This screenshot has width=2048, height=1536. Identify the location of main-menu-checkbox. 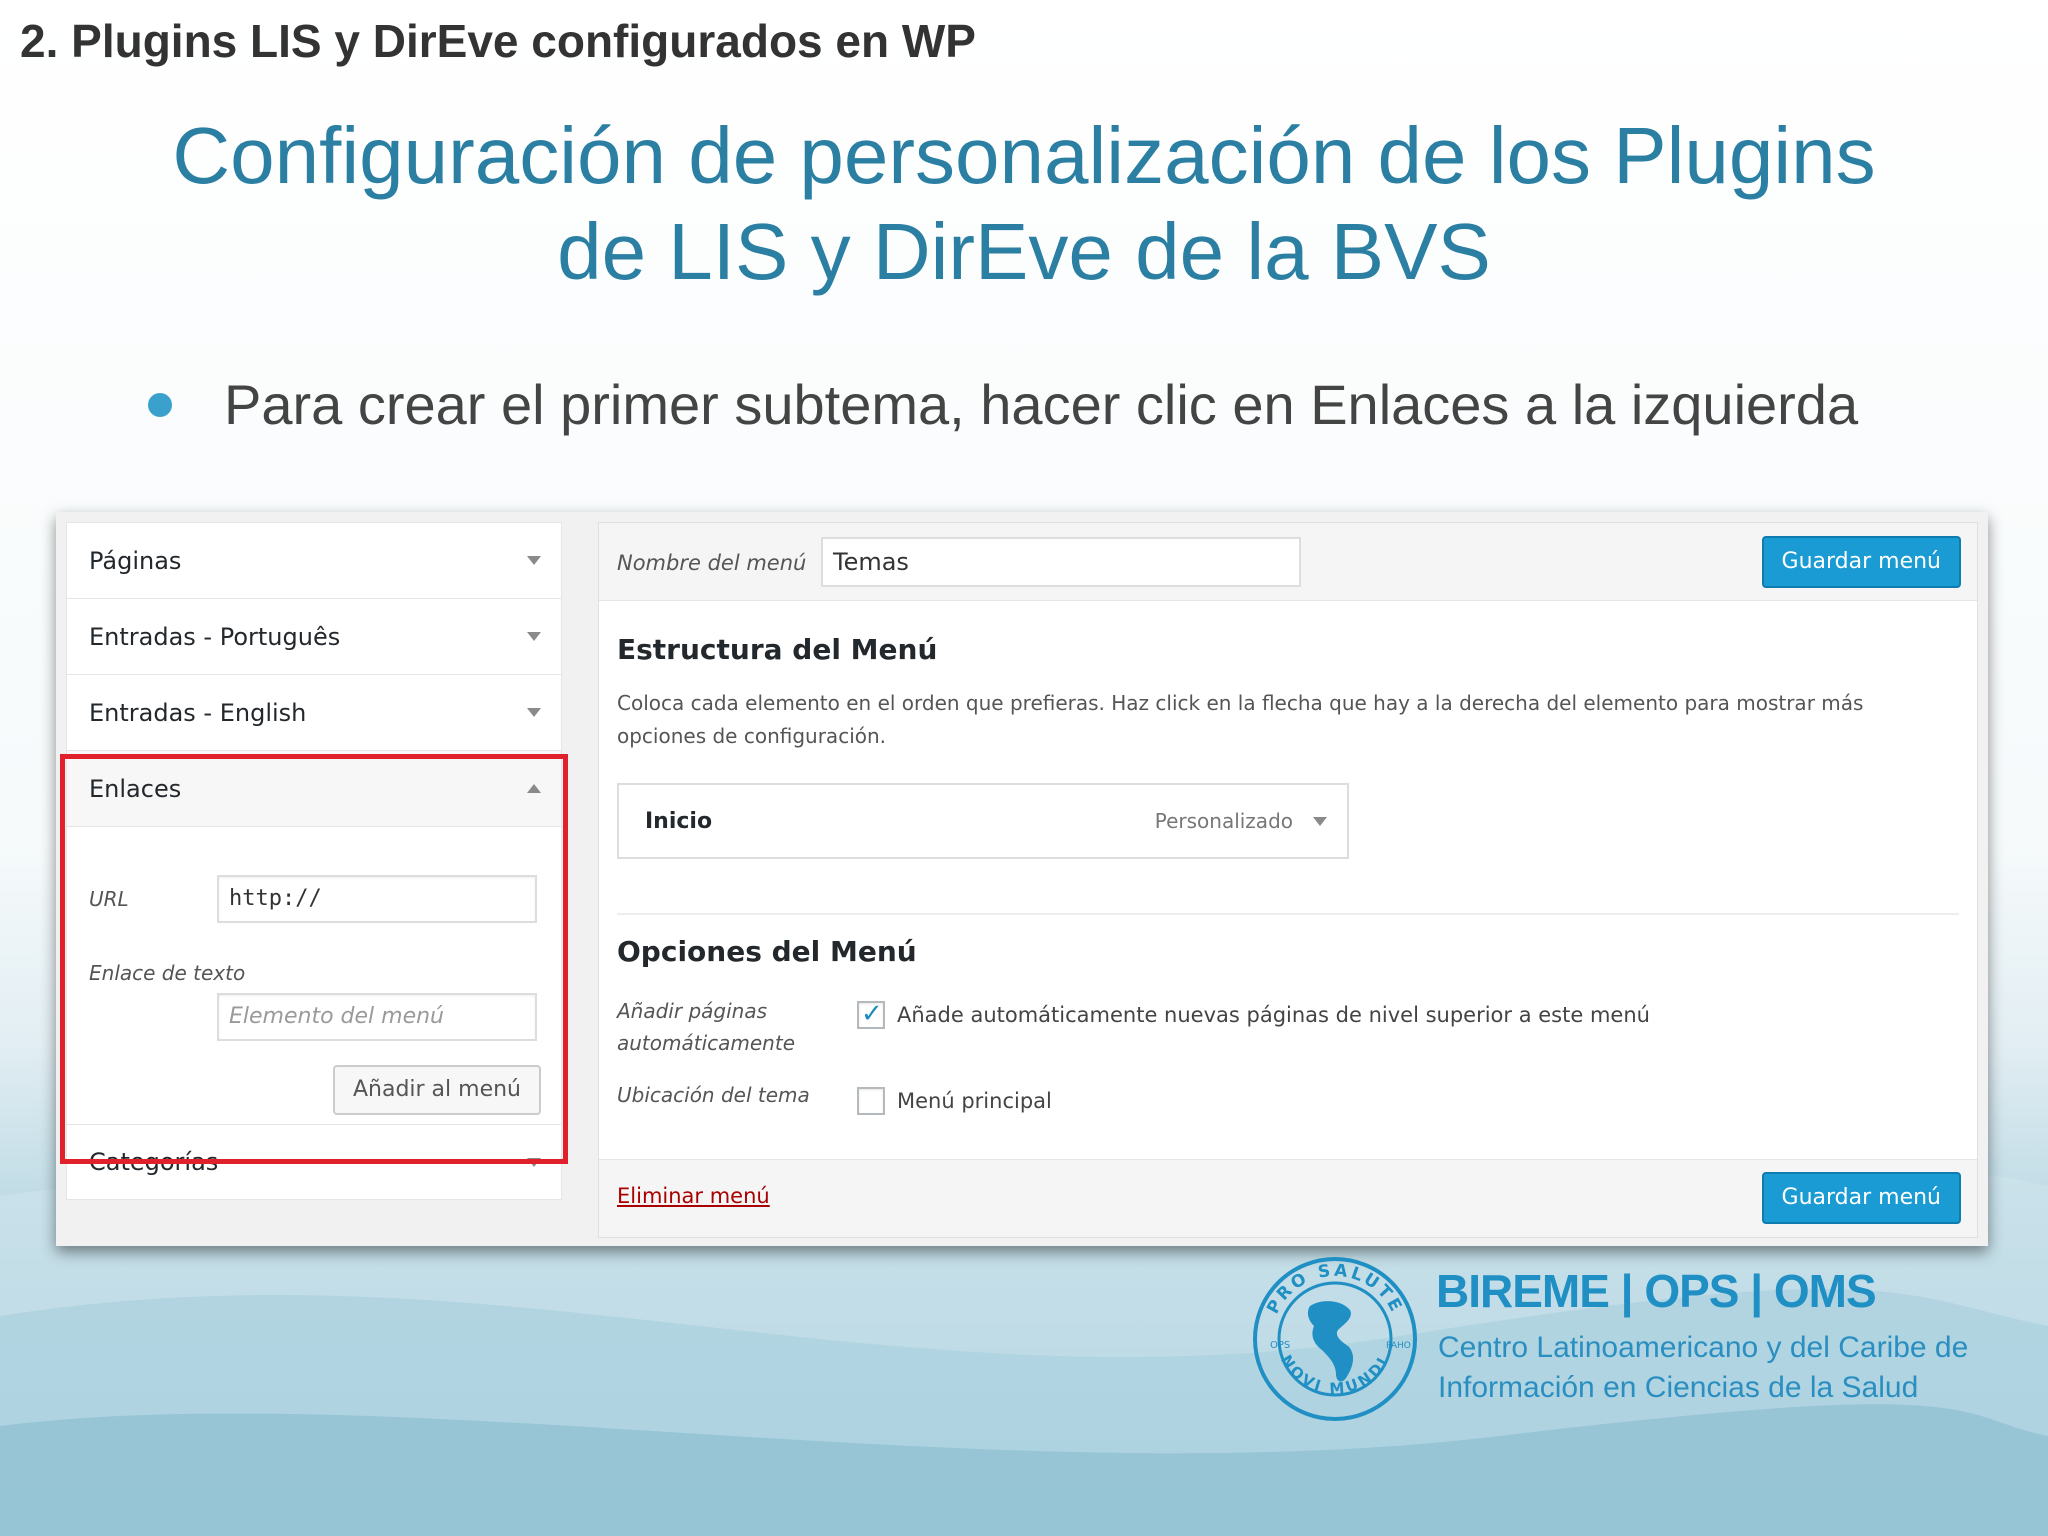
(871, 1101).